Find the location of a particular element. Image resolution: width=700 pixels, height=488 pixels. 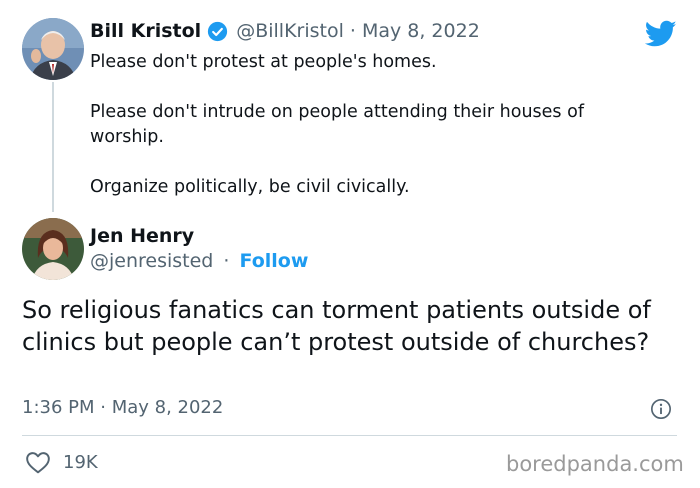

author-handle: @BillKristol is located at coordinates (290, 31).